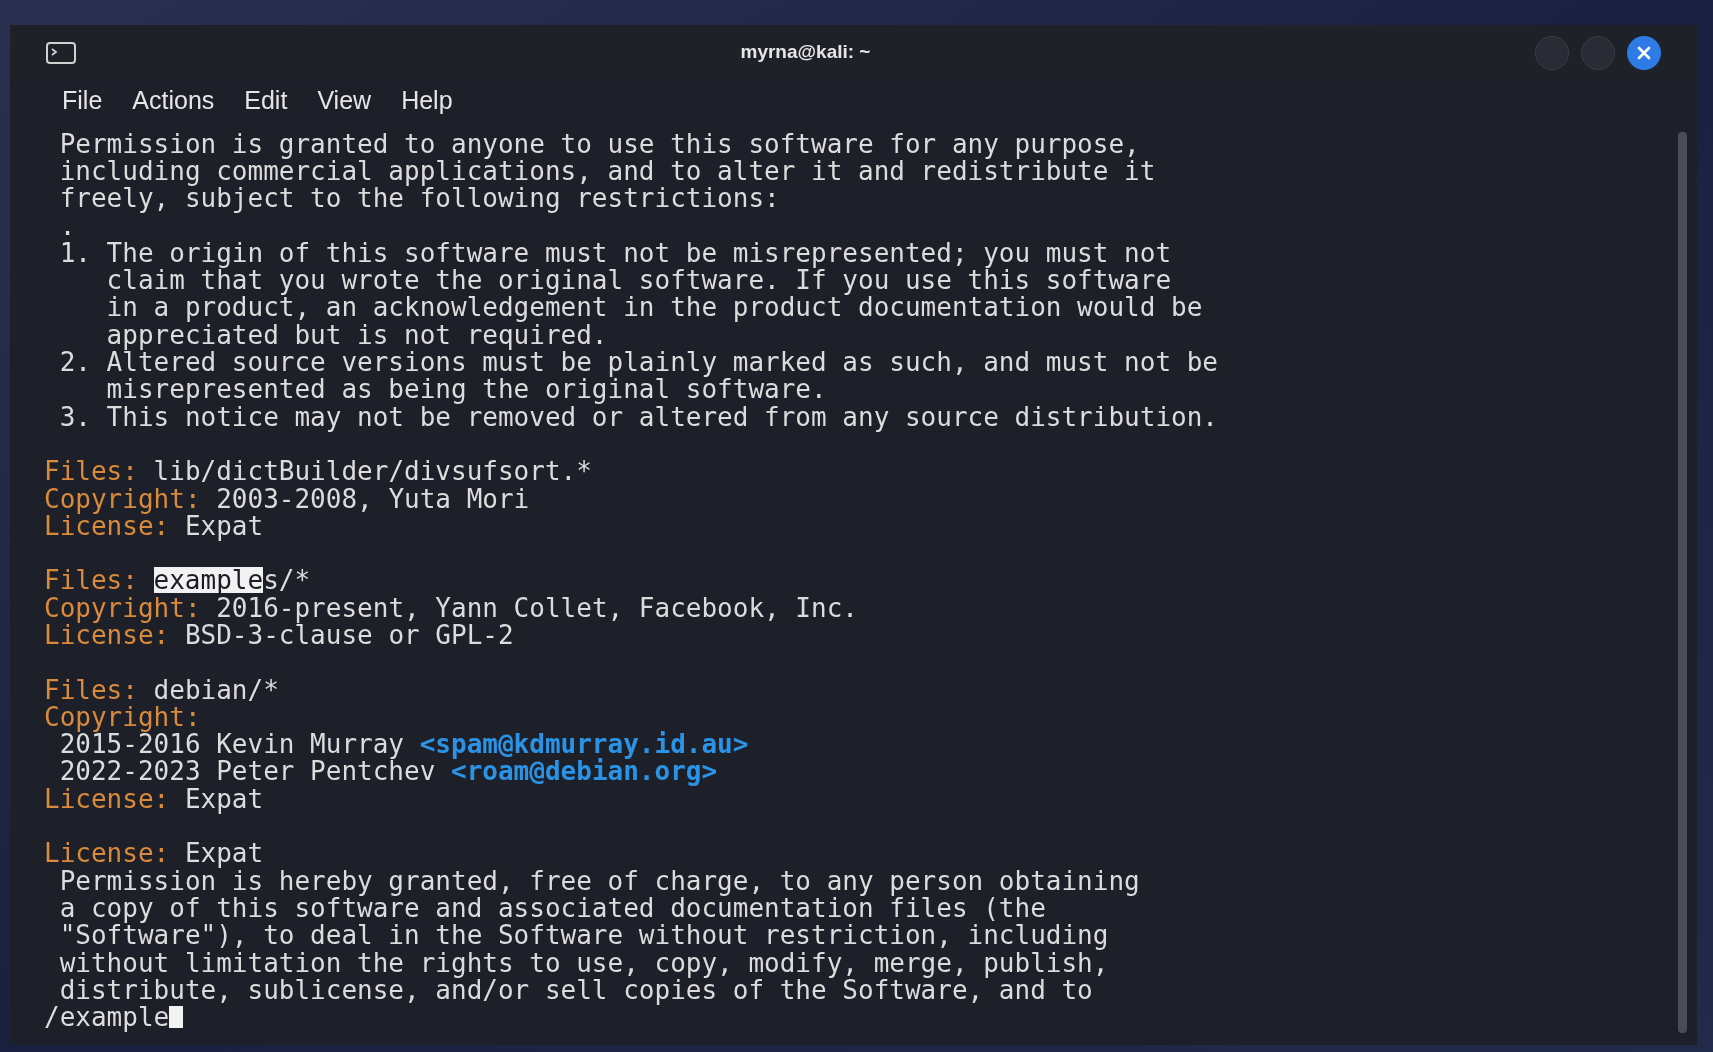 The height and width of the screenshot is (1052, 1713). Describe the element at coordinates (208, 580) in the screenshot. I see `search-match: example` at that location.